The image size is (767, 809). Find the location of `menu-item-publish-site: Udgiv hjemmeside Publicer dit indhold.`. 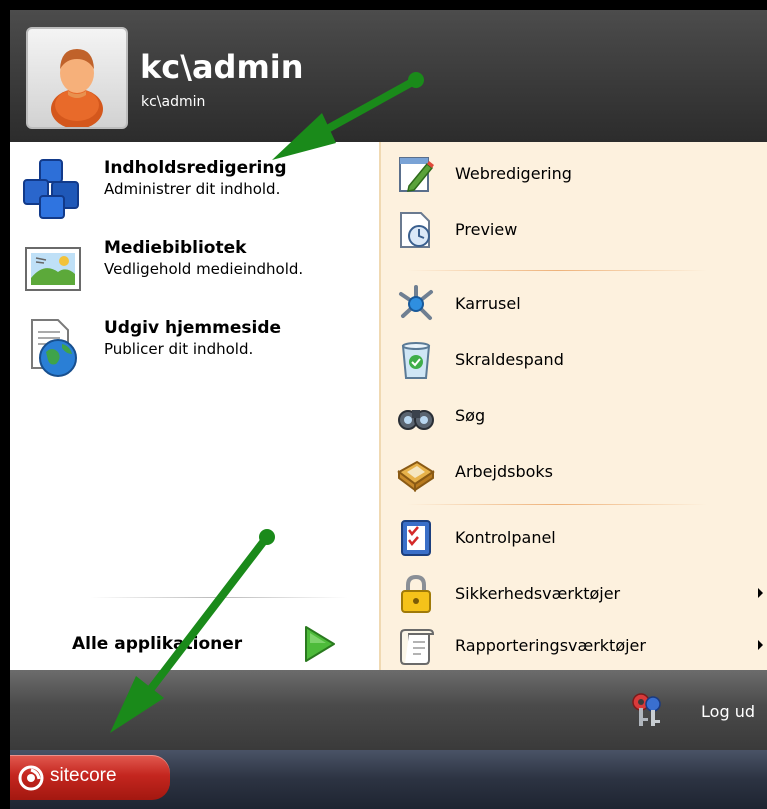

menu-item-publish-site: Udgiv hjemmeside Publicer dit indhold. is located at coordinates (197, 349).